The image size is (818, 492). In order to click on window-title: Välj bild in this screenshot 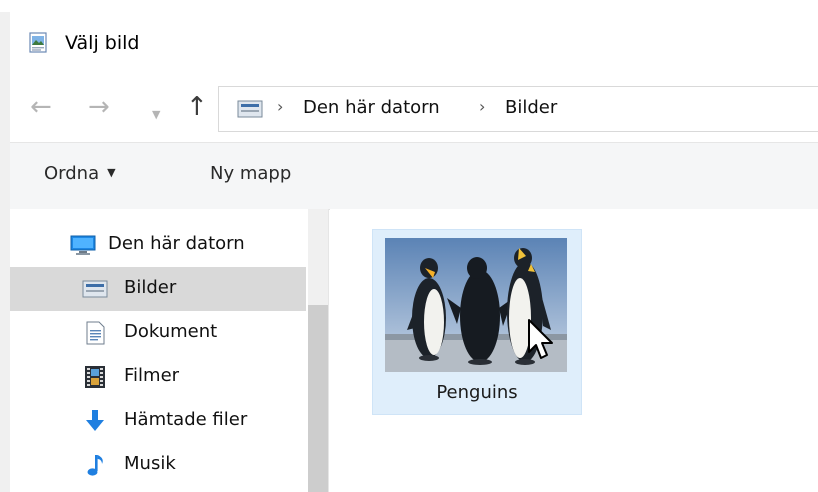, I will do `click(102, 43)`.